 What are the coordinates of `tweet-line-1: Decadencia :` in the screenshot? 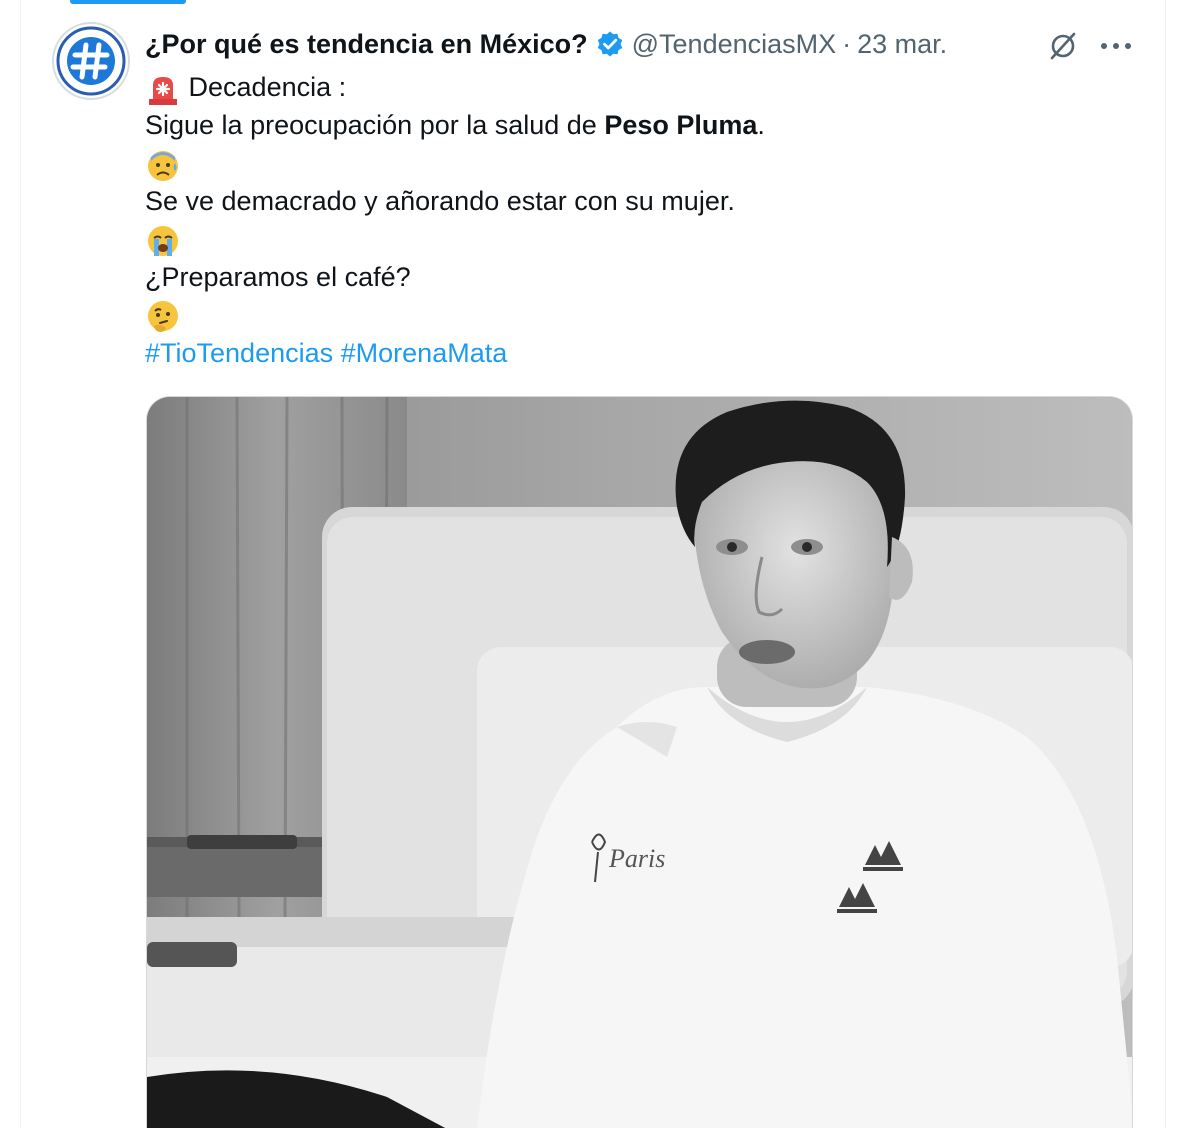 It's located at (640, 87).